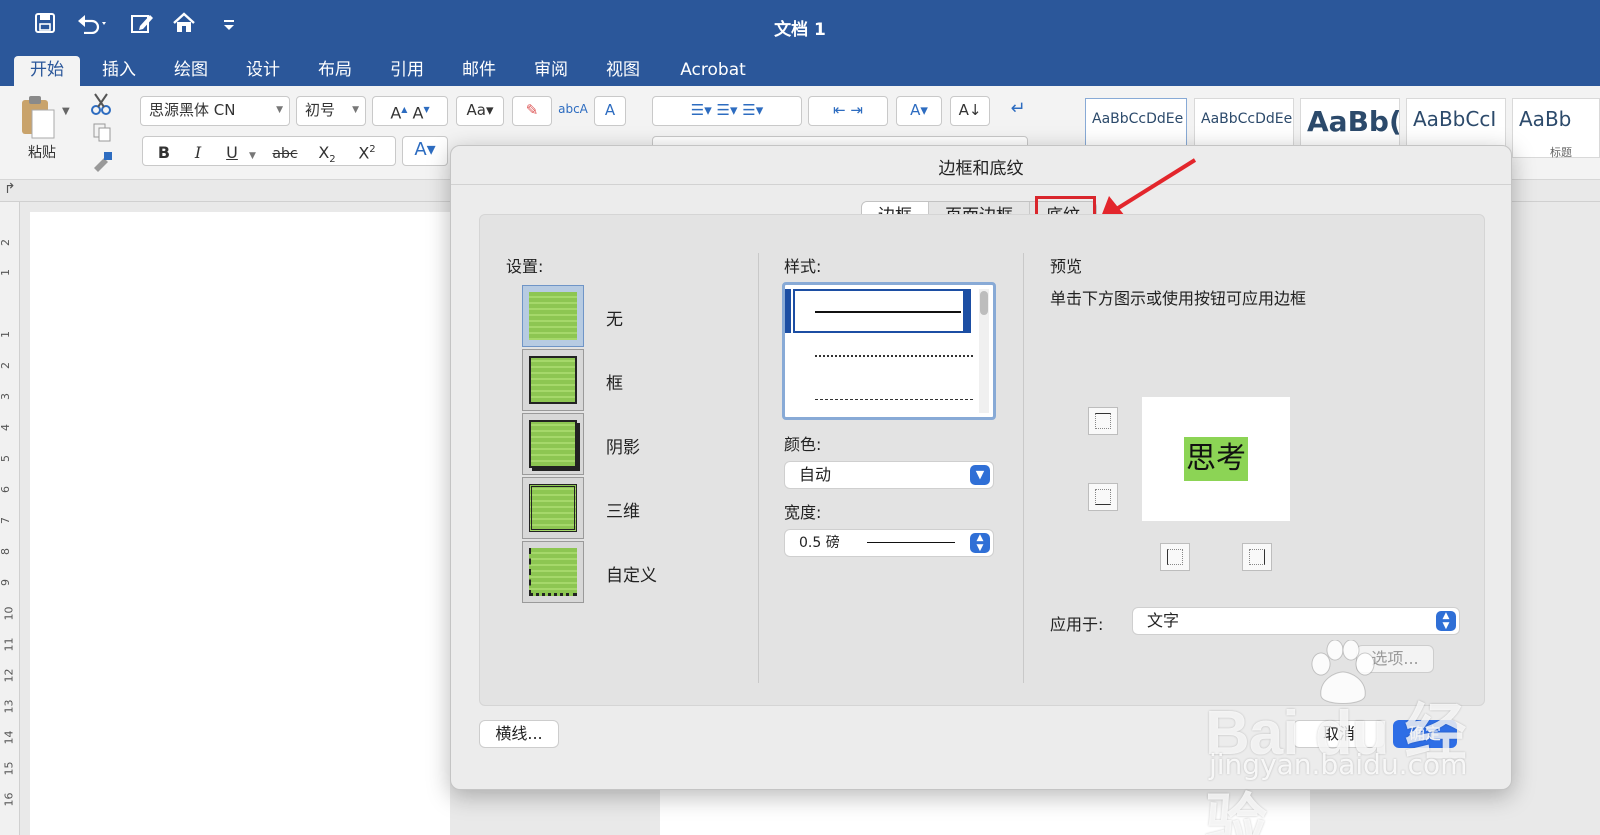  I want to click on ribbon-tab-bar: 开始 插入 绘图 设计 布局 引用 邮件 审阅 视图 Acrobat, so click(800, 69).